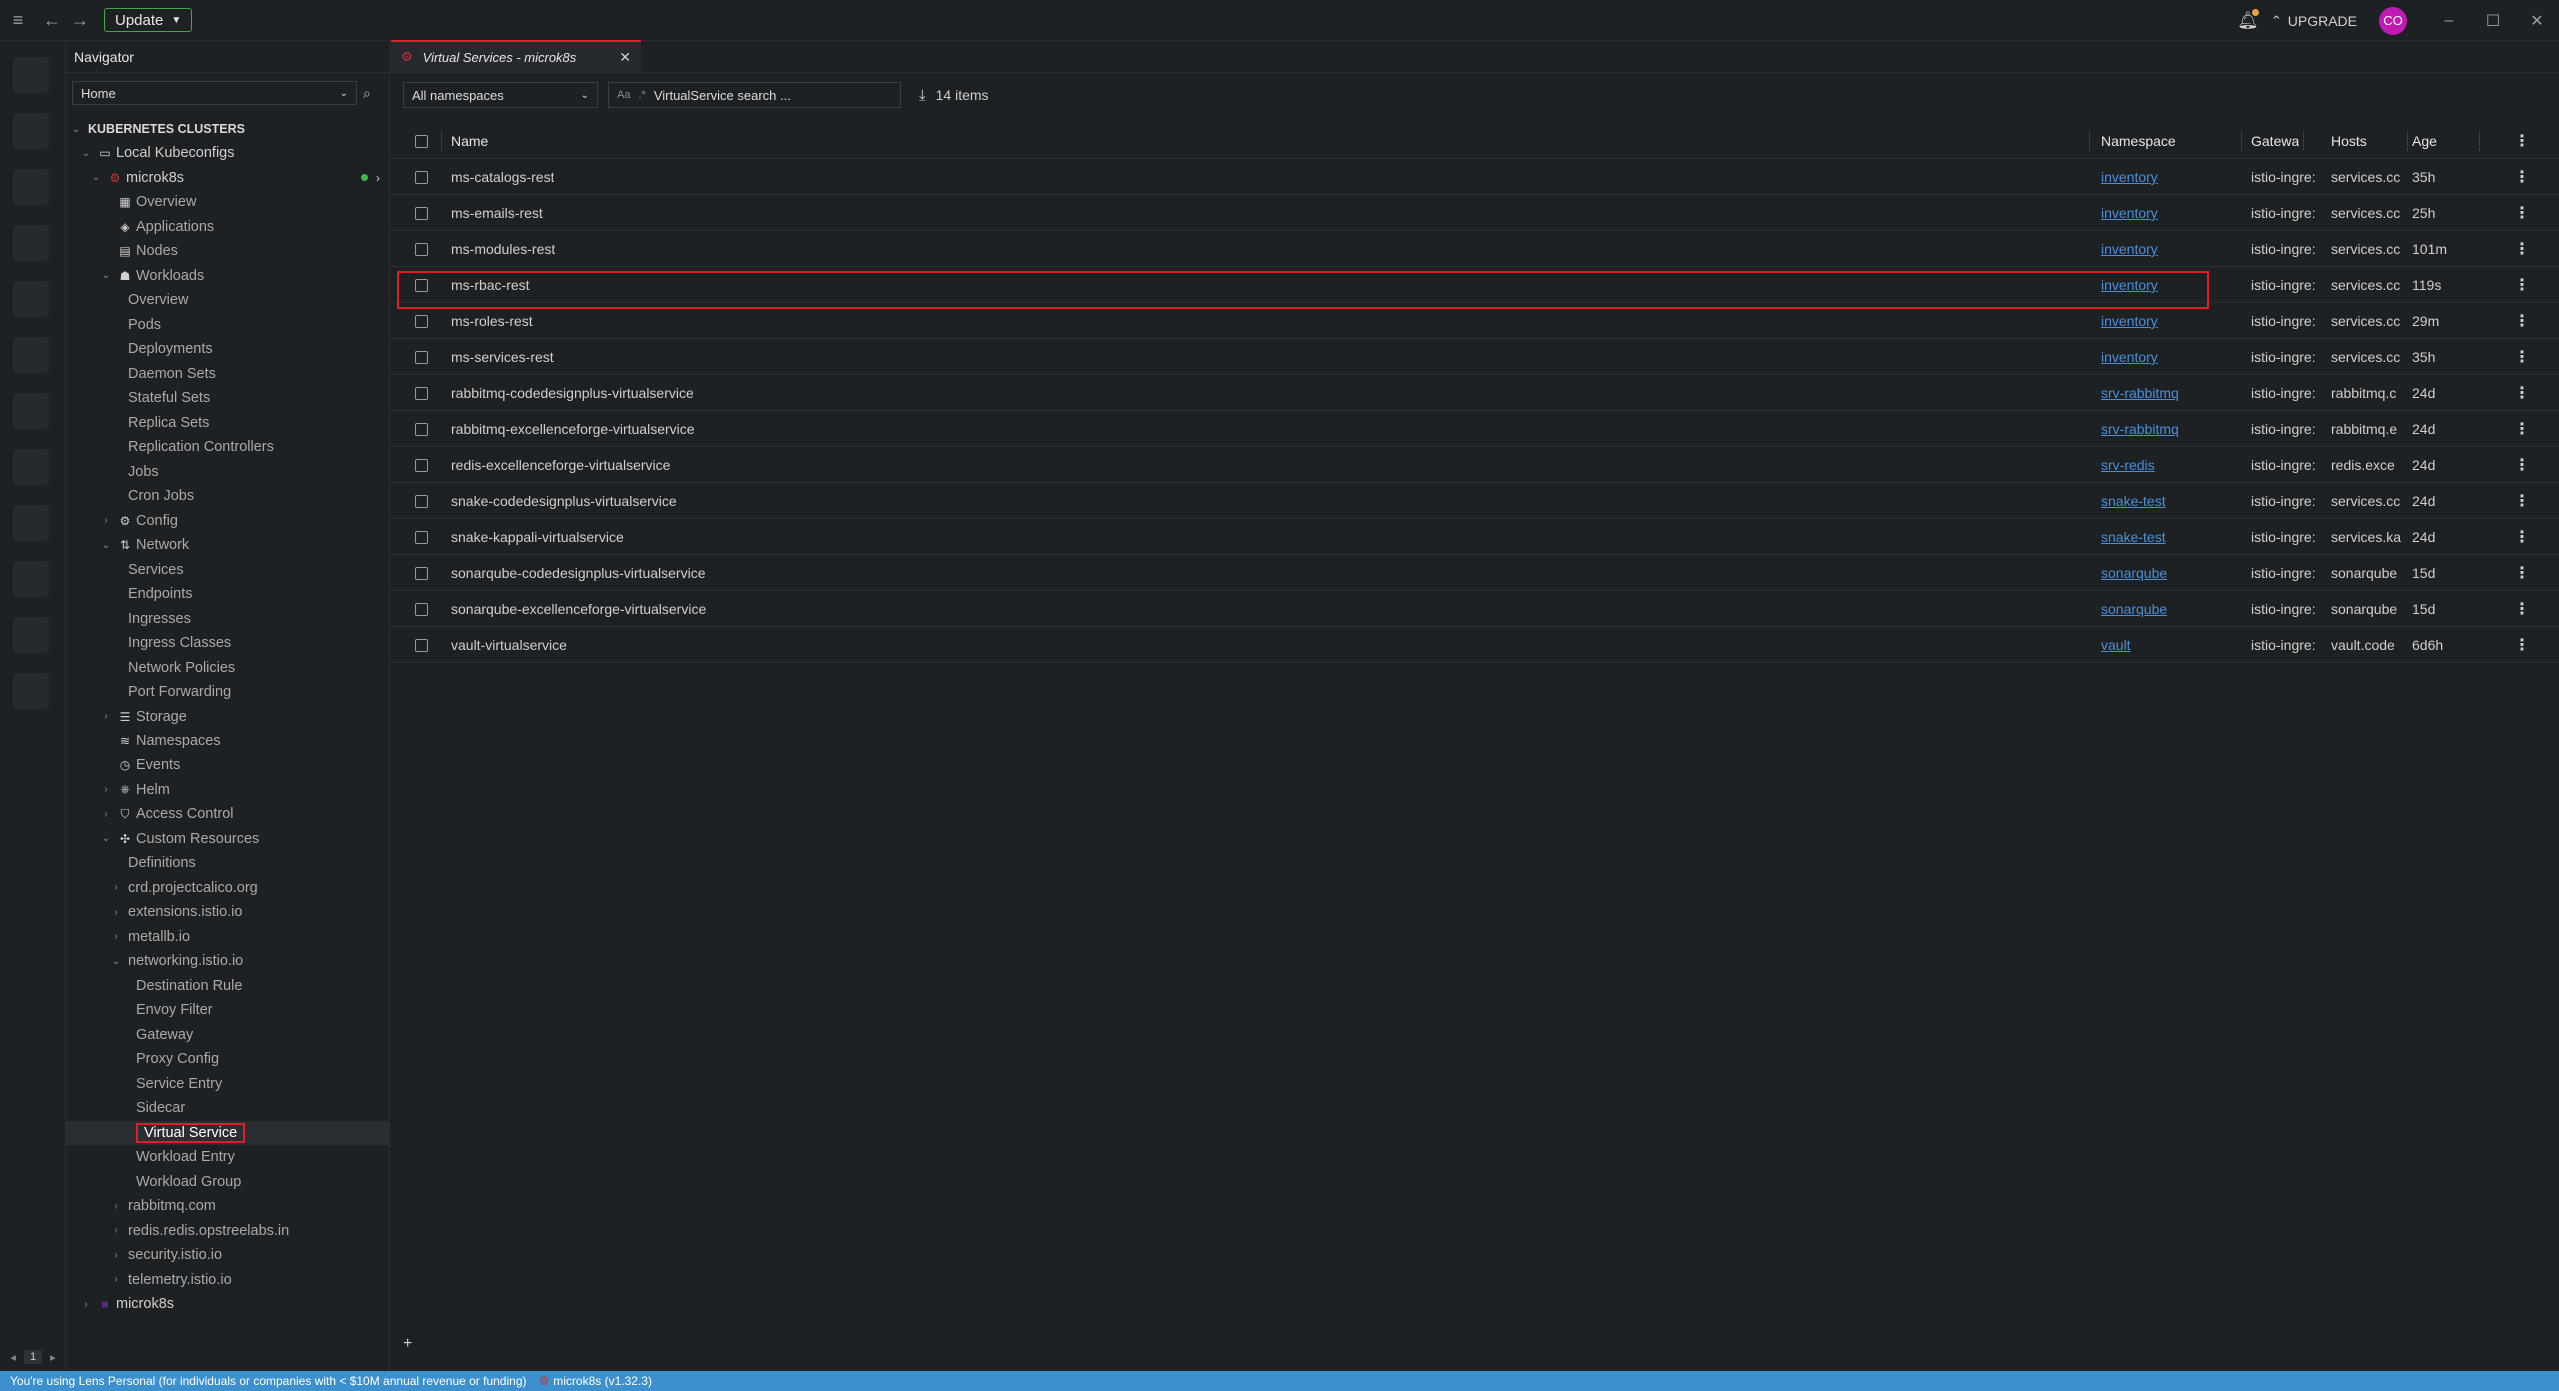 The width and height of the screenshot is (2559, 1391). Describe the element at coordinates (500, 95) in the screenshot. I see `namespace-select: All namespaces ⌄` at that location.